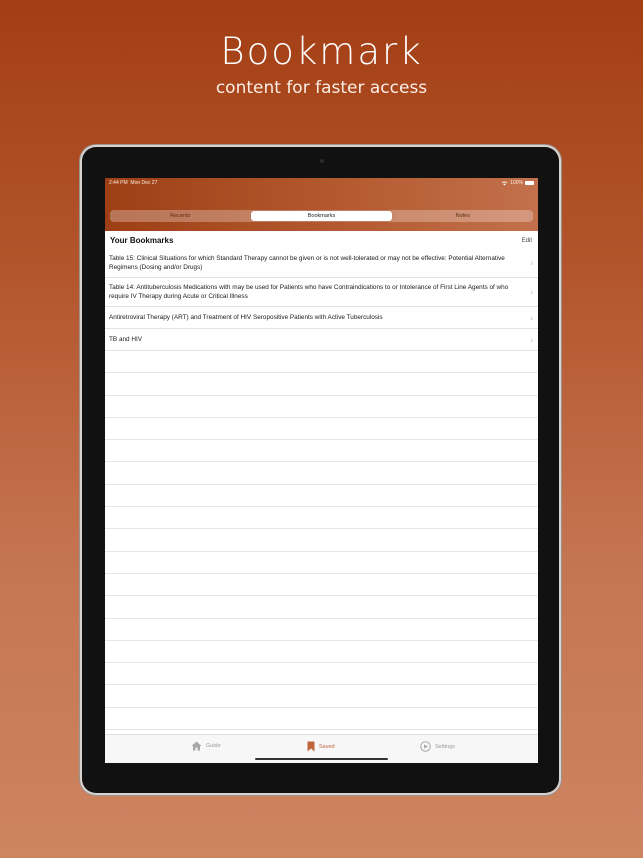  I want to click on segmented-control: Recents Bookmarks Notes, so click(321, 216).